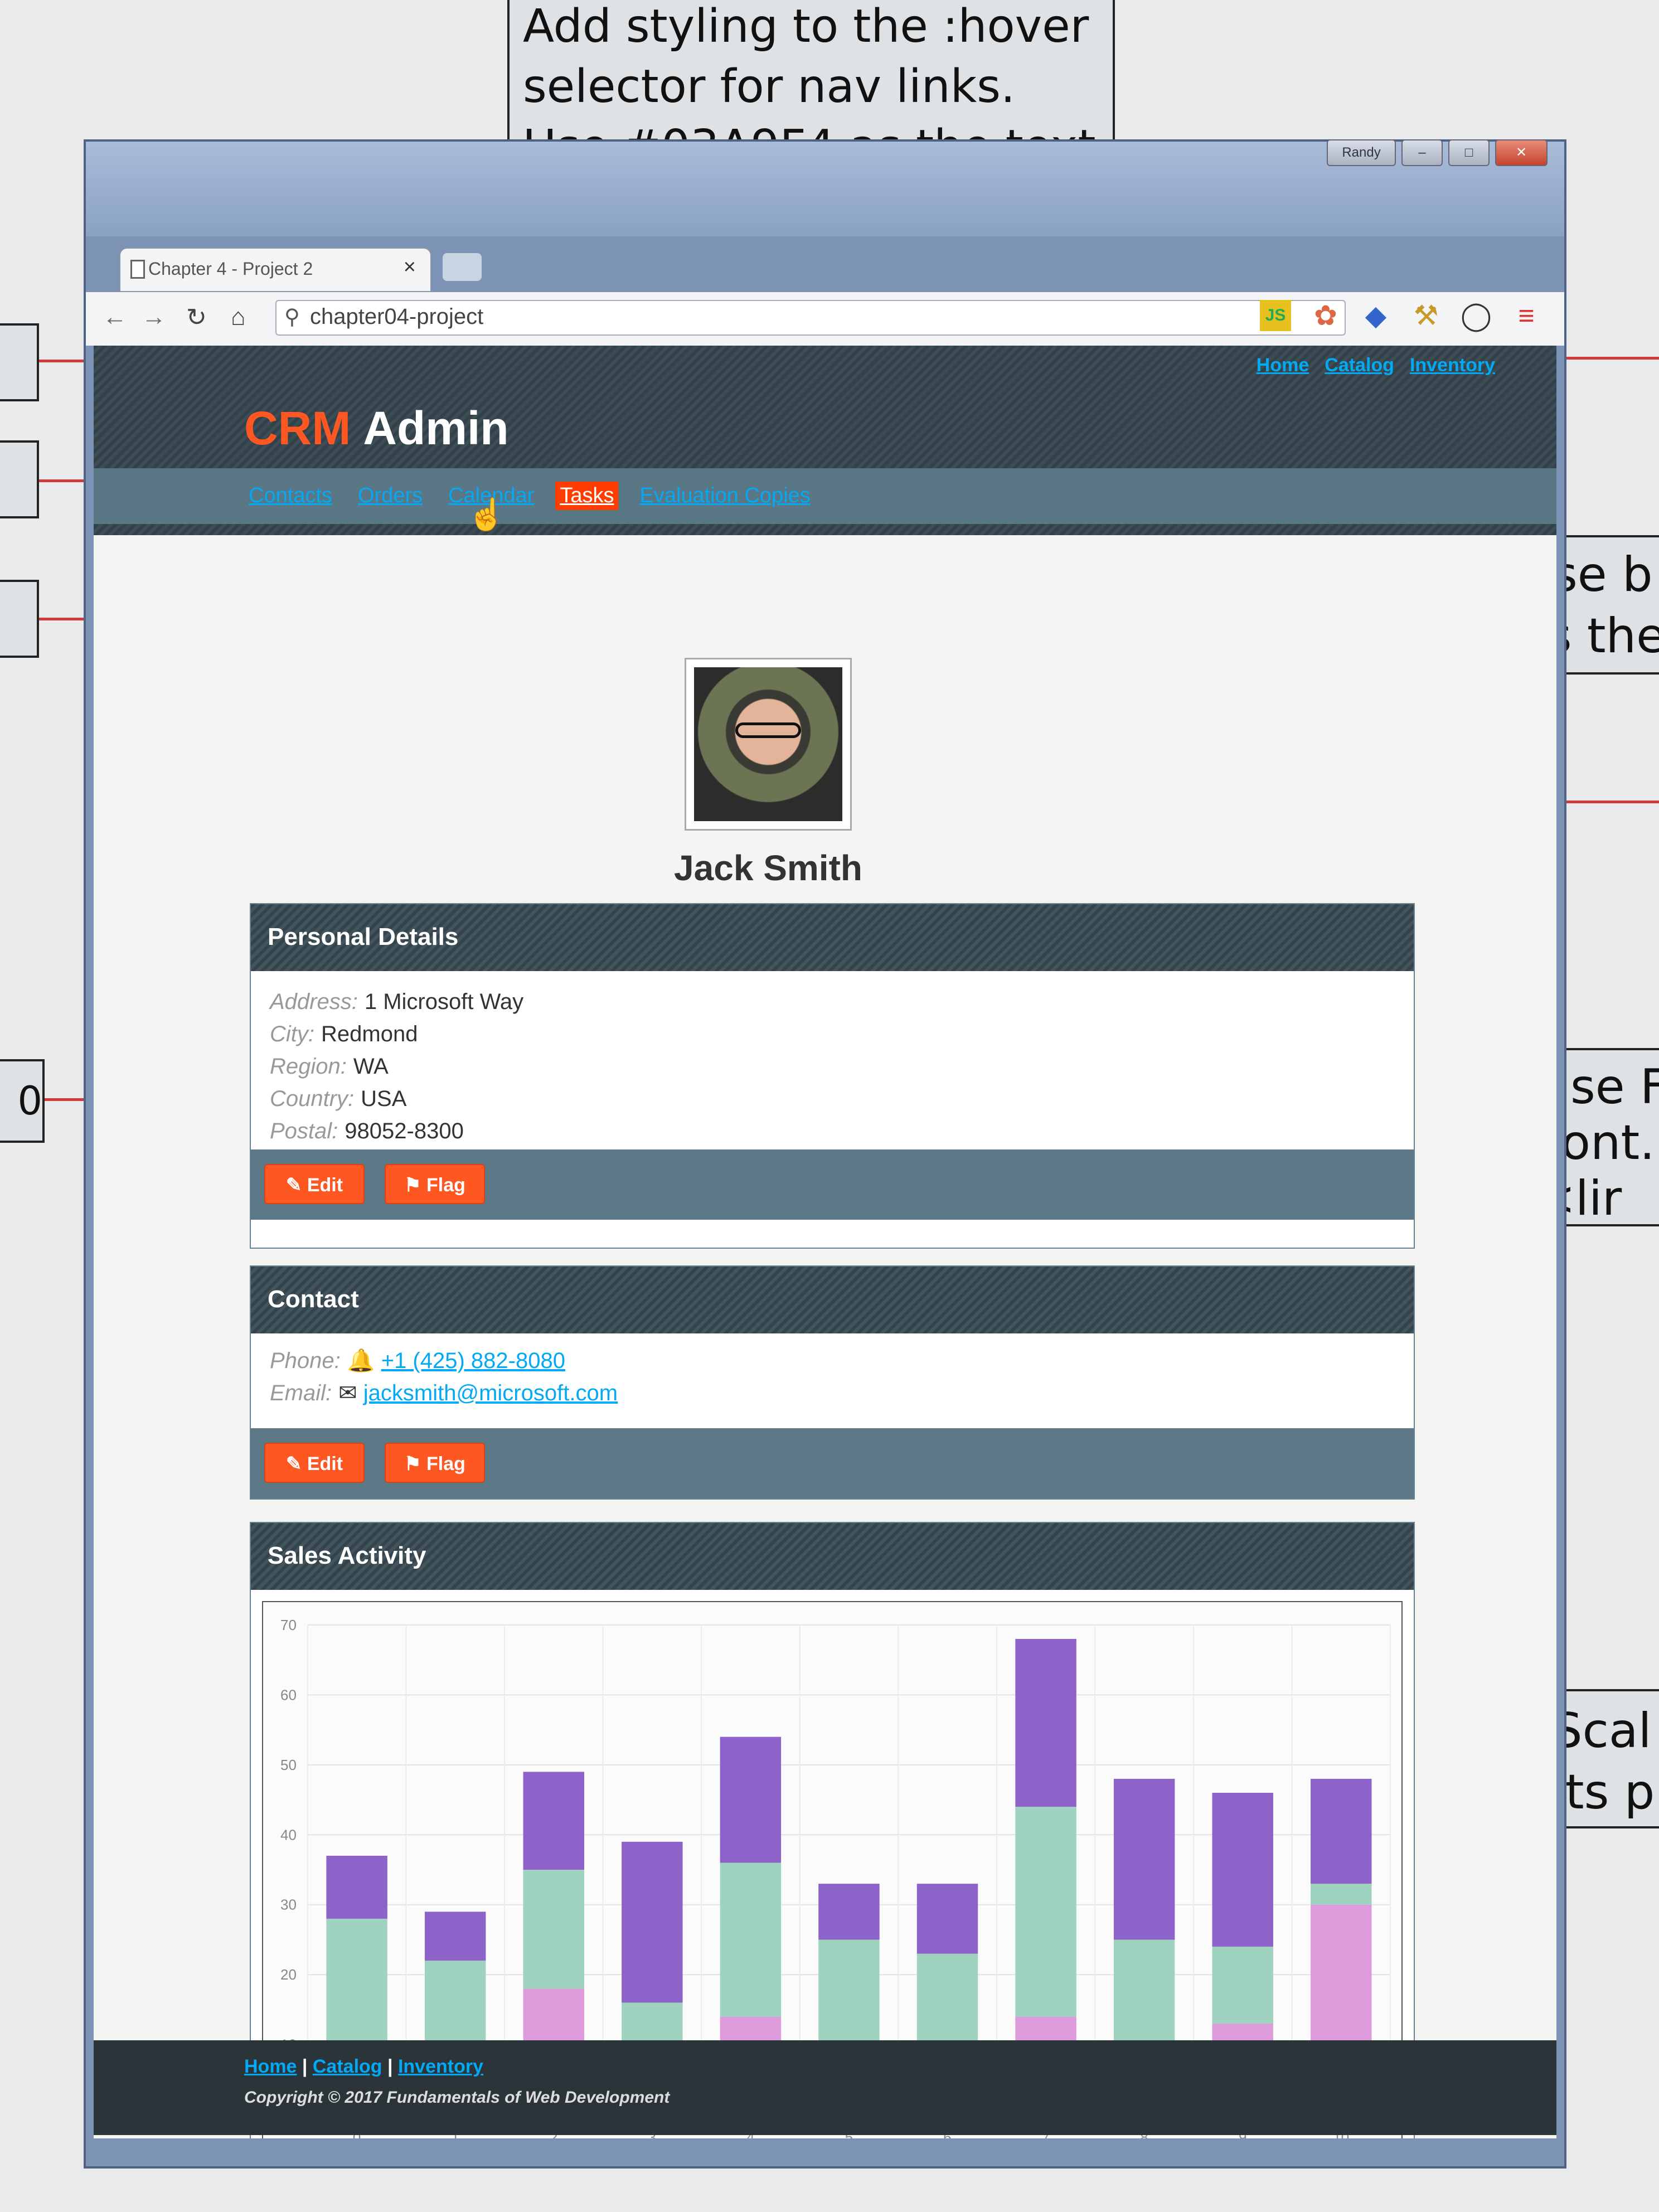  Describe the element at coordinates (462, 267) in the screenshot. I see `new-tab-button` at that location.